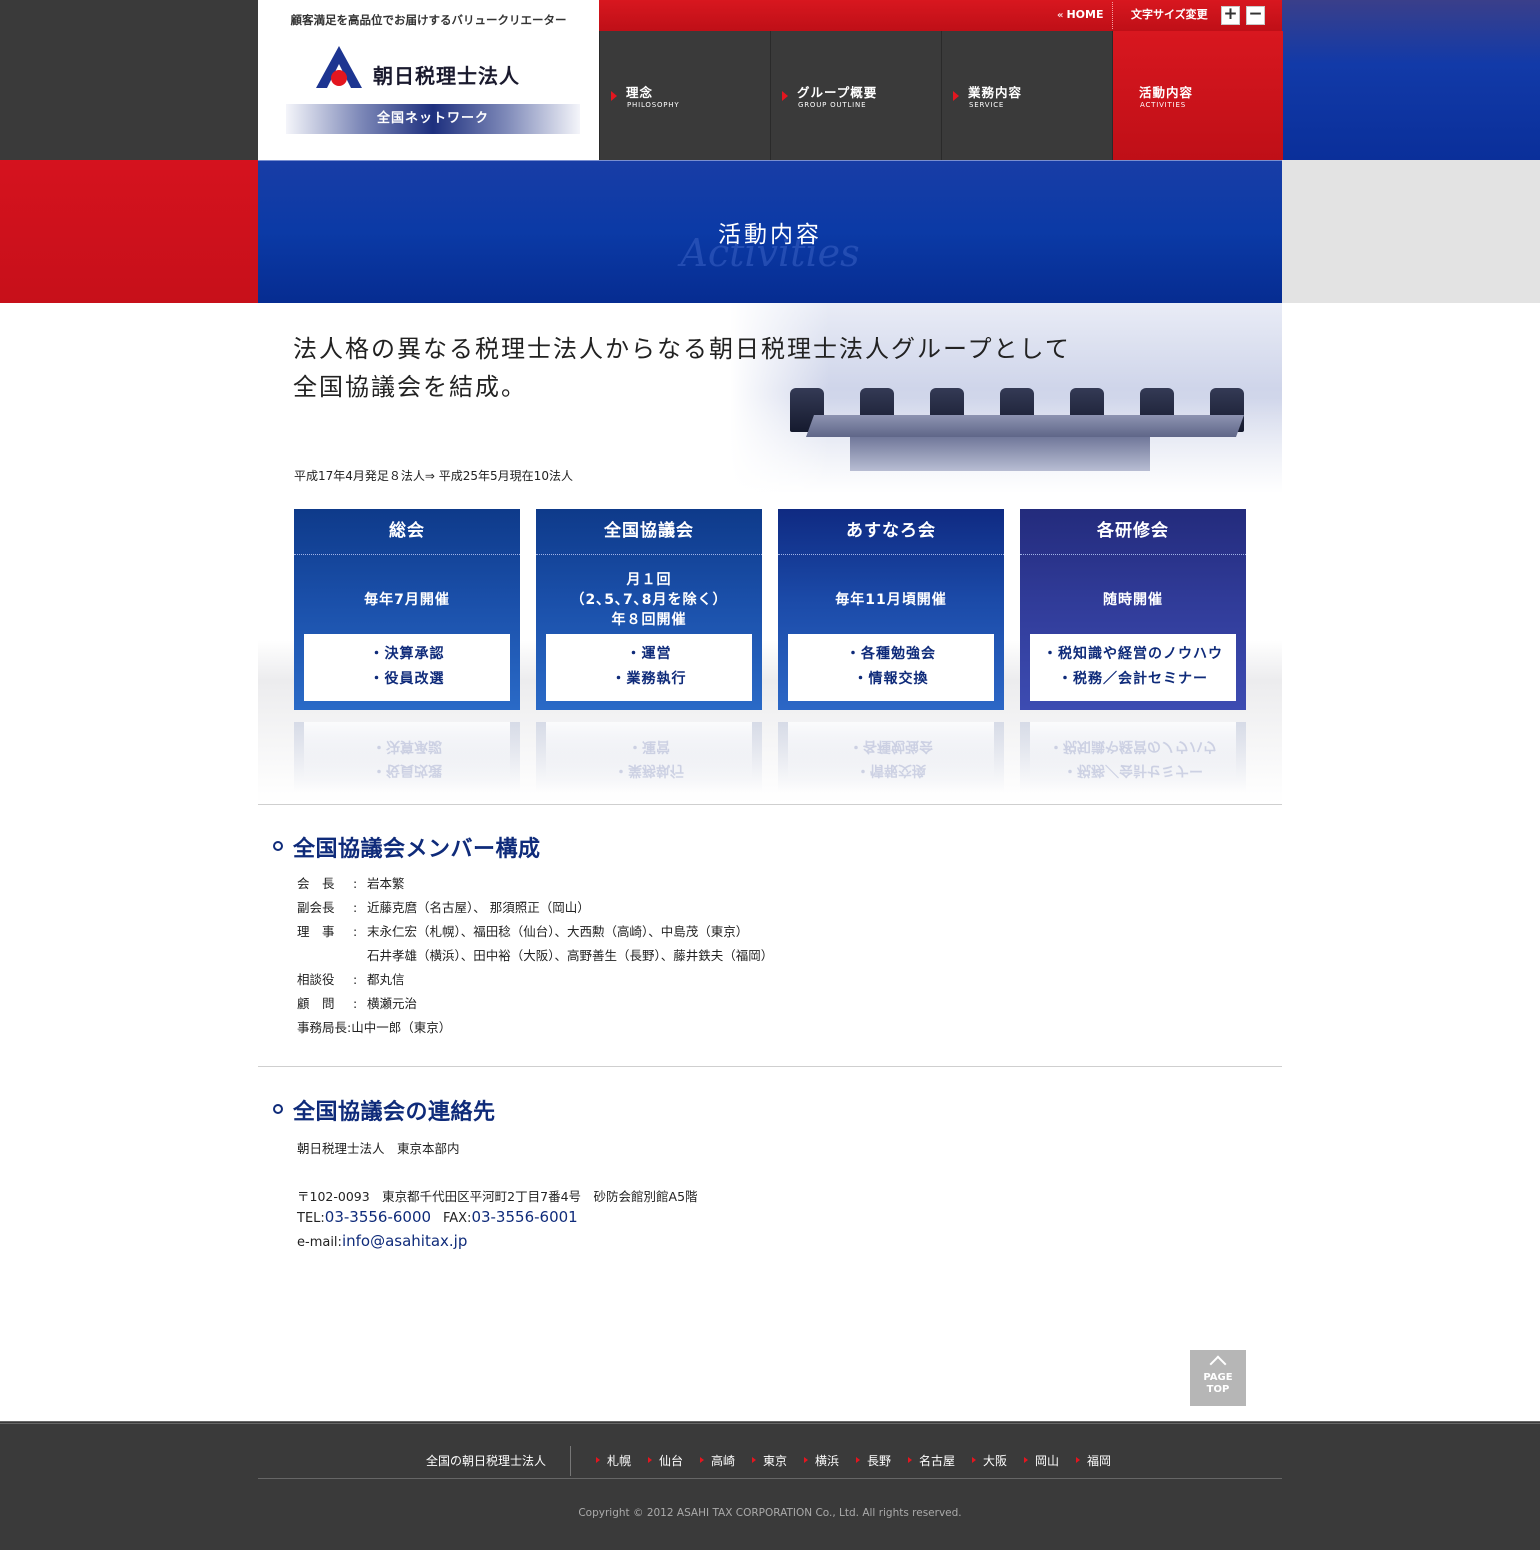 This screenshot has width=1540, height=1550. Describe the element at coordinates (316, 907) in the screenshot. I see `member-role: 副会長` at that location.